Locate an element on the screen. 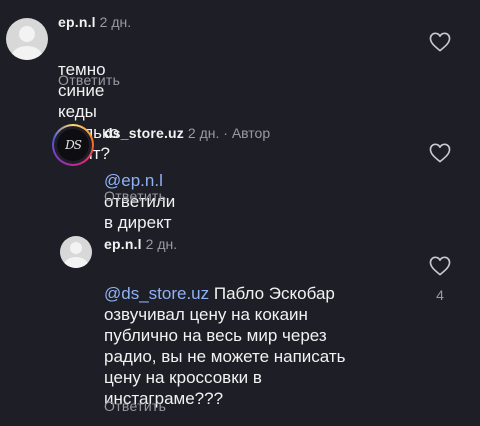 This screenshot has height=426, width=480. avatar: DS is located at coordinates (73, 145).